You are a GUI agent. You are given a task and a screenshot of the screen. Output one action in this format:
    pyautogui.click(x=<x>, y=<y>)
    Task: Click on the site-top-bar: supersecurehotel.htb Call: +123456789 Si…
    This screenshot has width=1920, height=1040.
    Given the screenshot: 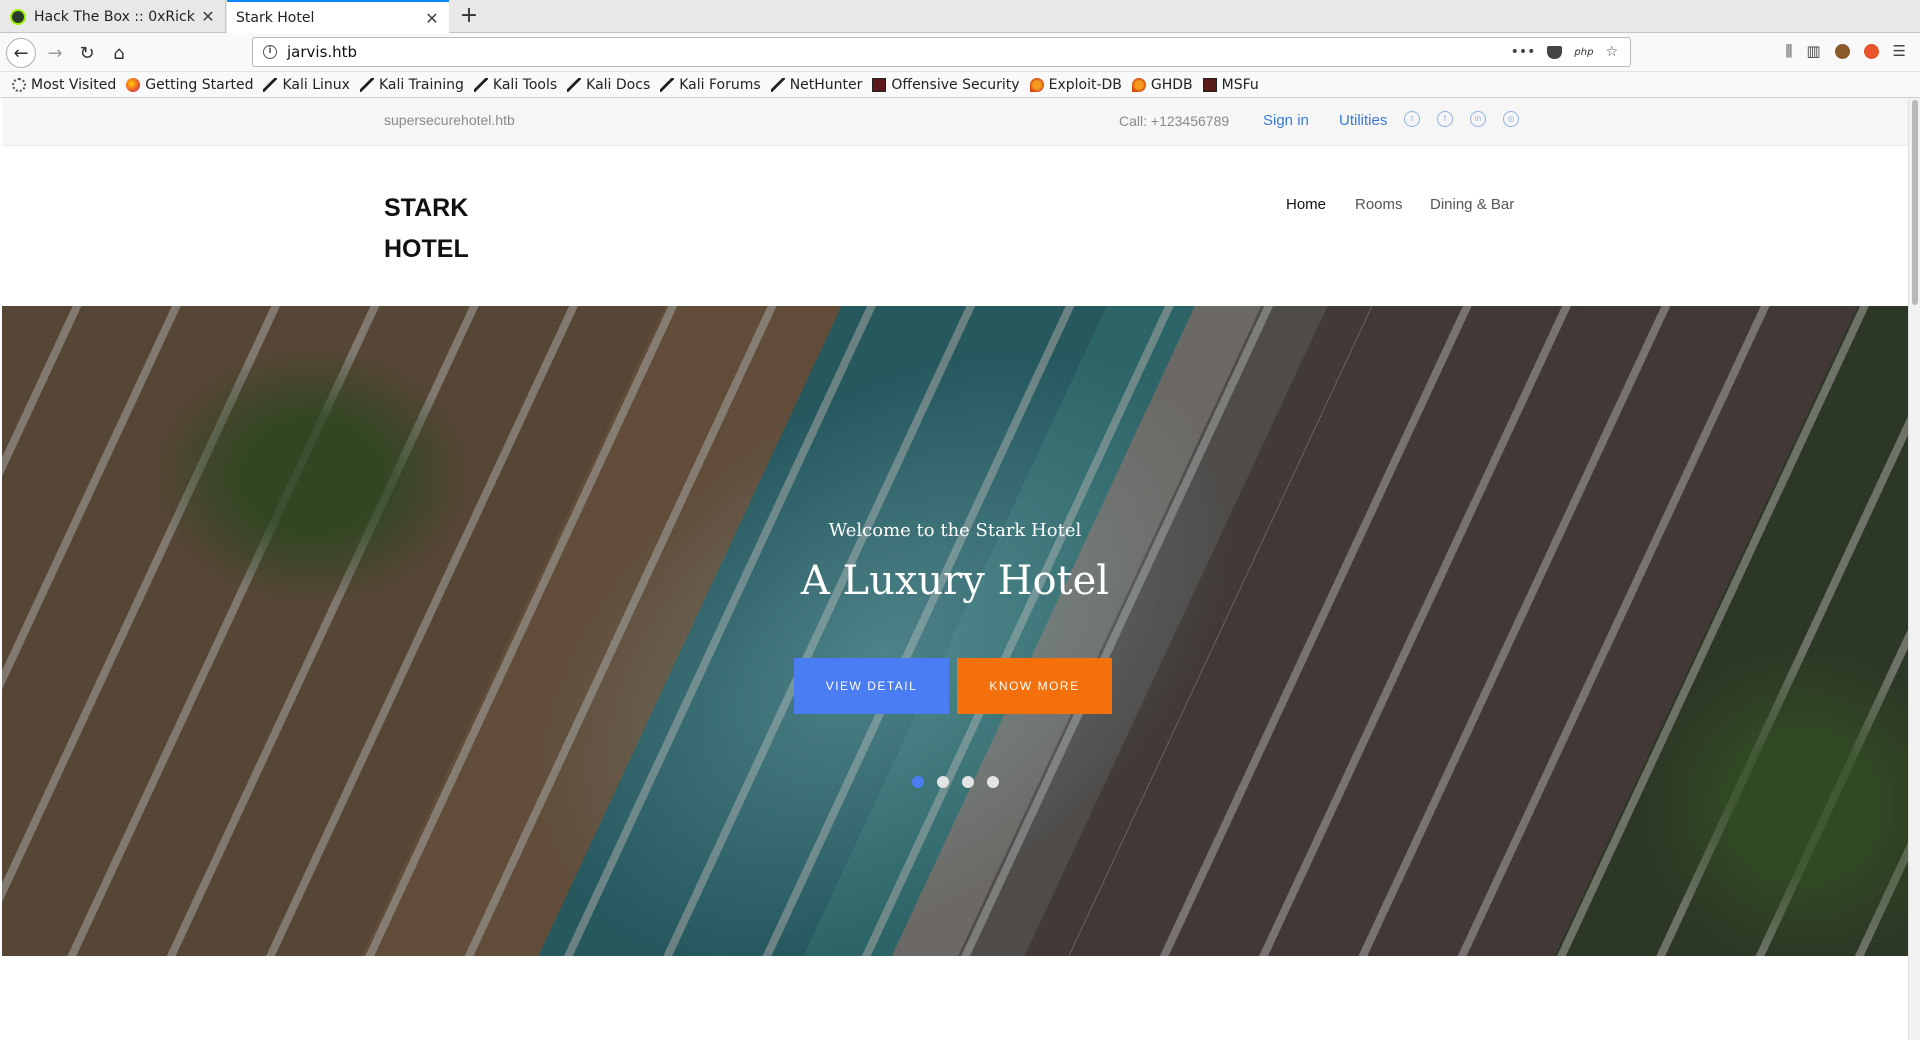 What is the action you would take?
    pyautogui.click(x=955, y=122)
    